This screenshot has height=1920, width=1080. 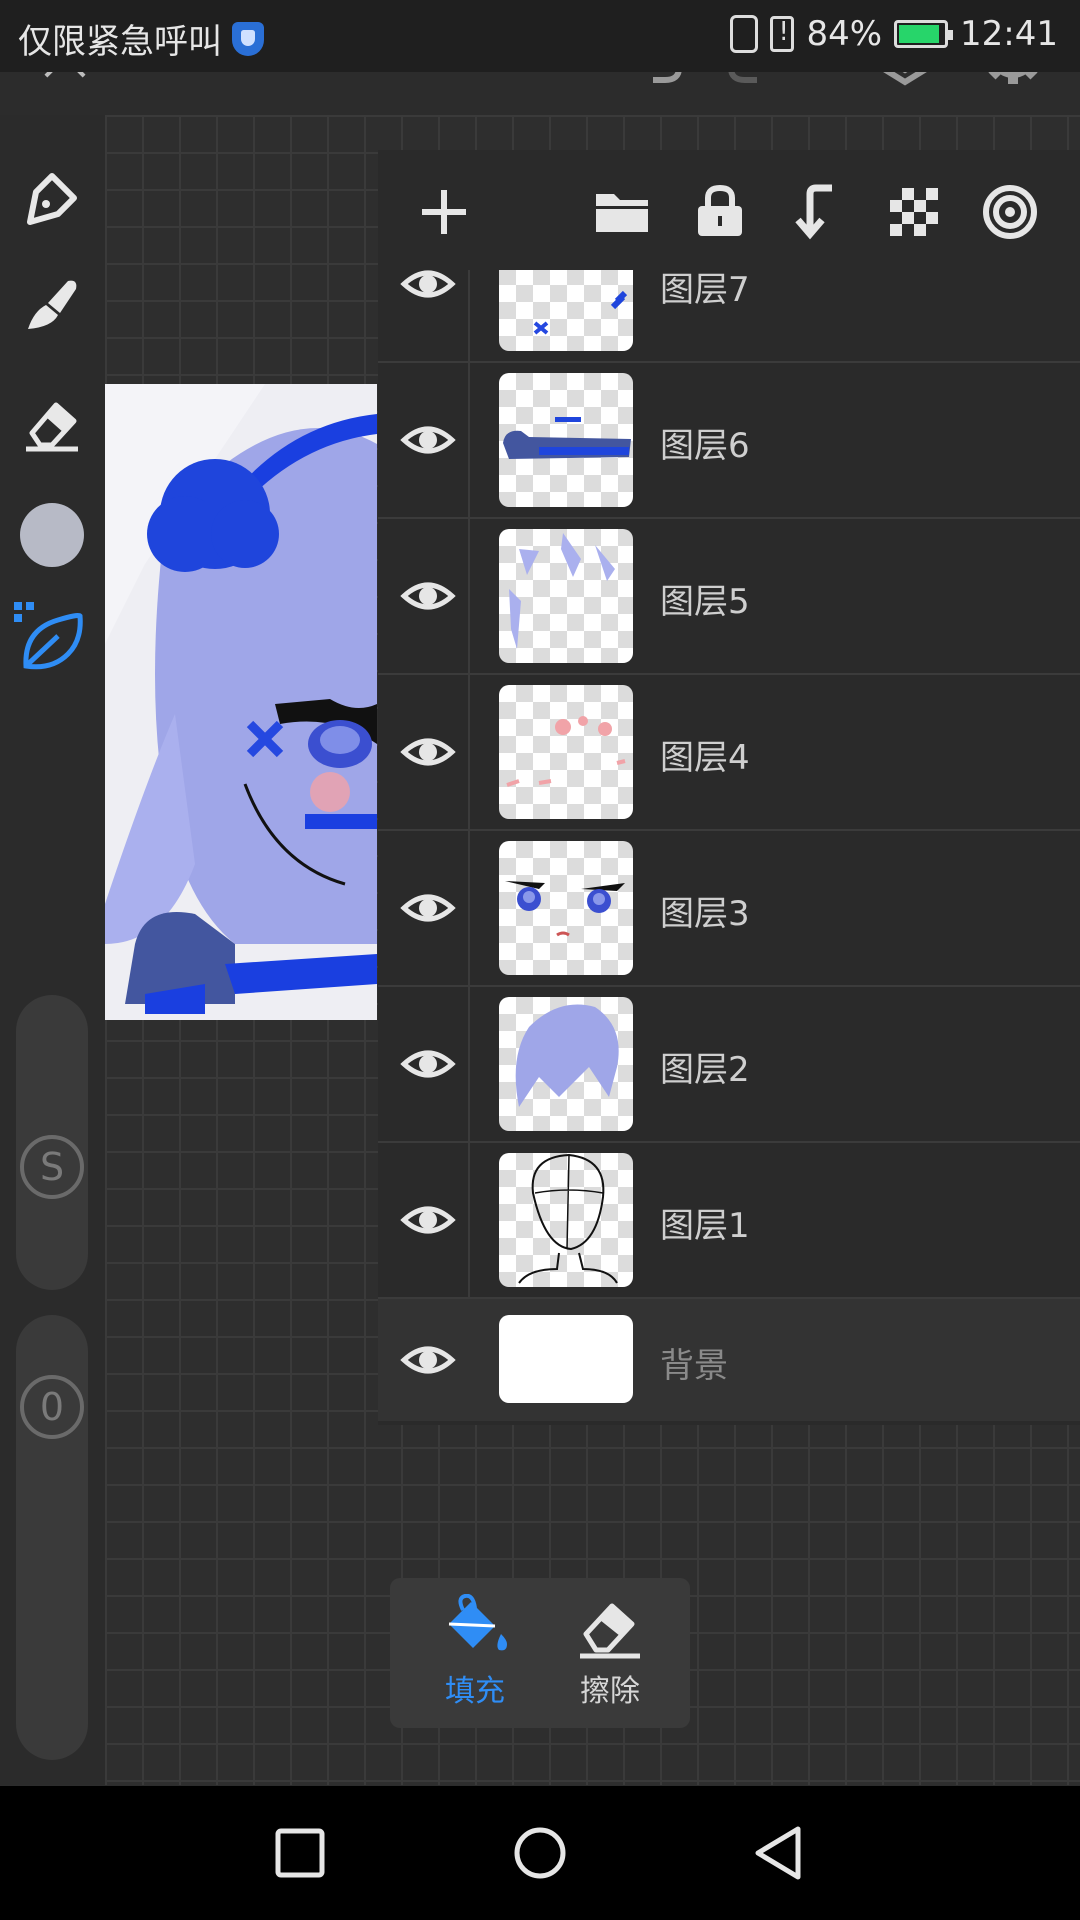 I want to click on merge-down-icon, so click(x=818, y=212).